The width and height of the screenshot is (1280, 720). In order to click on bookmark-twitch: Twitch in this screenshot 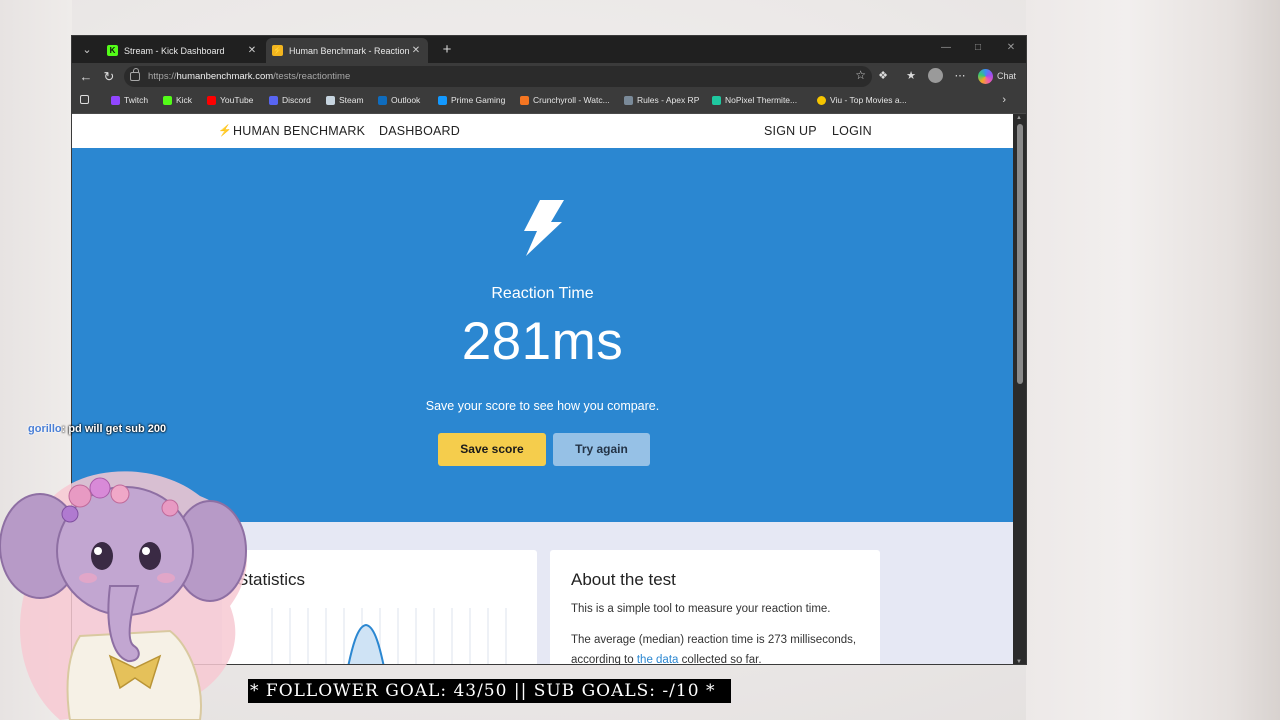, I will do `click(129, 100)`.